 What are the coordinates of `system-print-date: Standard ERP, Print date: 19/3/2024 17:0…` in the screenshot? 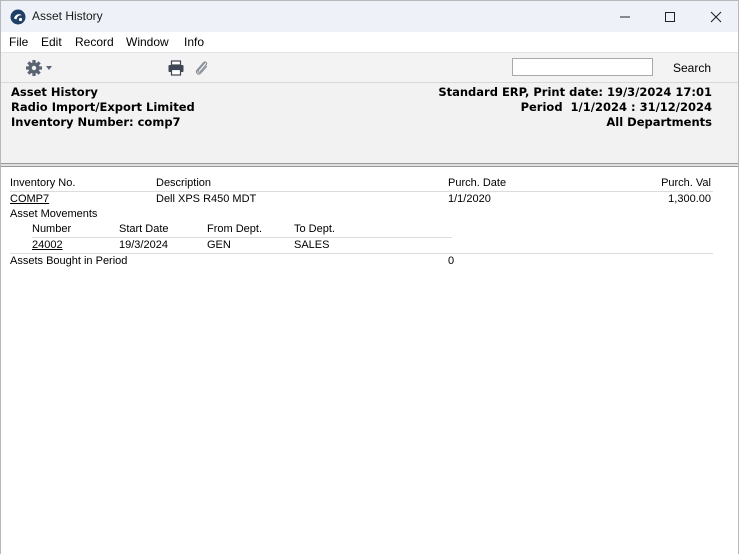 It's located at (575, 92).